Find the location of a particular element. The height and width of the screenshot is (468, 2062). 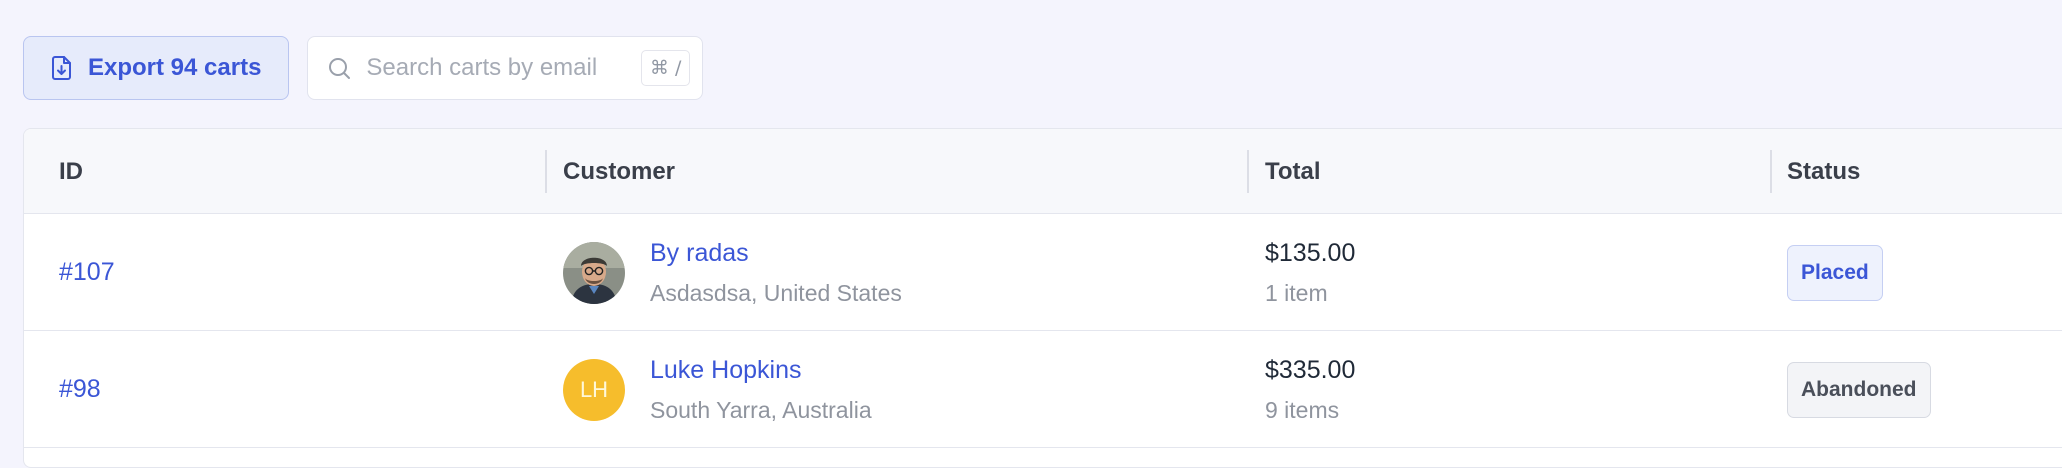

column-header-customer: Customer is located at coordinates (619, 171).